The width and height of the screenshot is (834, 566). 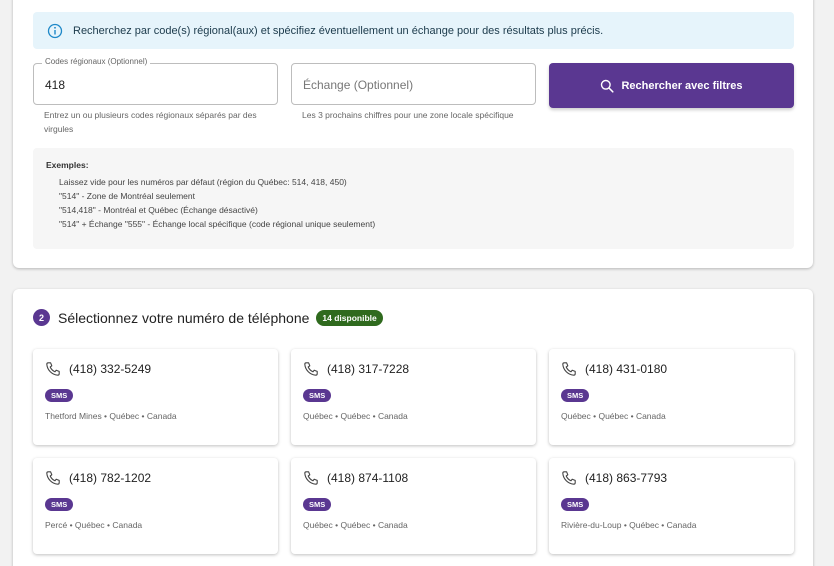 I want to click on search-icon, so click(x=608, y=86).